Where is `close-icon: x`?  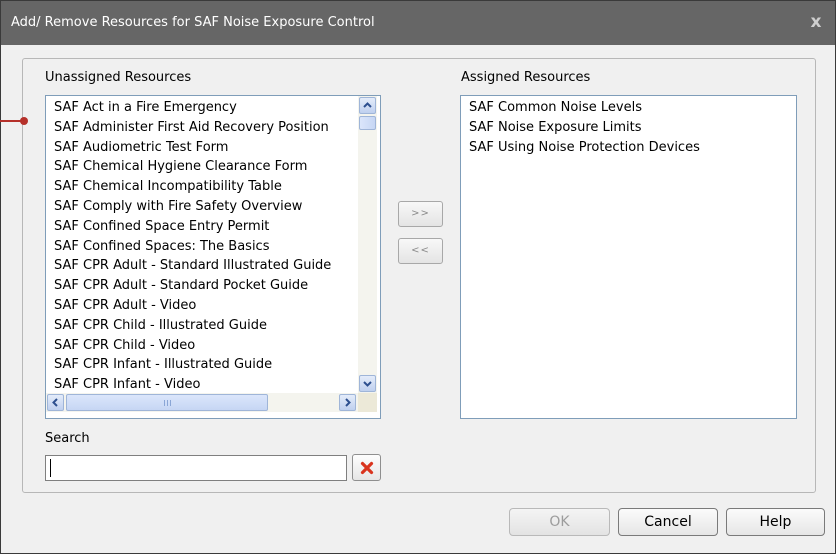 close-icon: x is located at coordinates (816, 22).